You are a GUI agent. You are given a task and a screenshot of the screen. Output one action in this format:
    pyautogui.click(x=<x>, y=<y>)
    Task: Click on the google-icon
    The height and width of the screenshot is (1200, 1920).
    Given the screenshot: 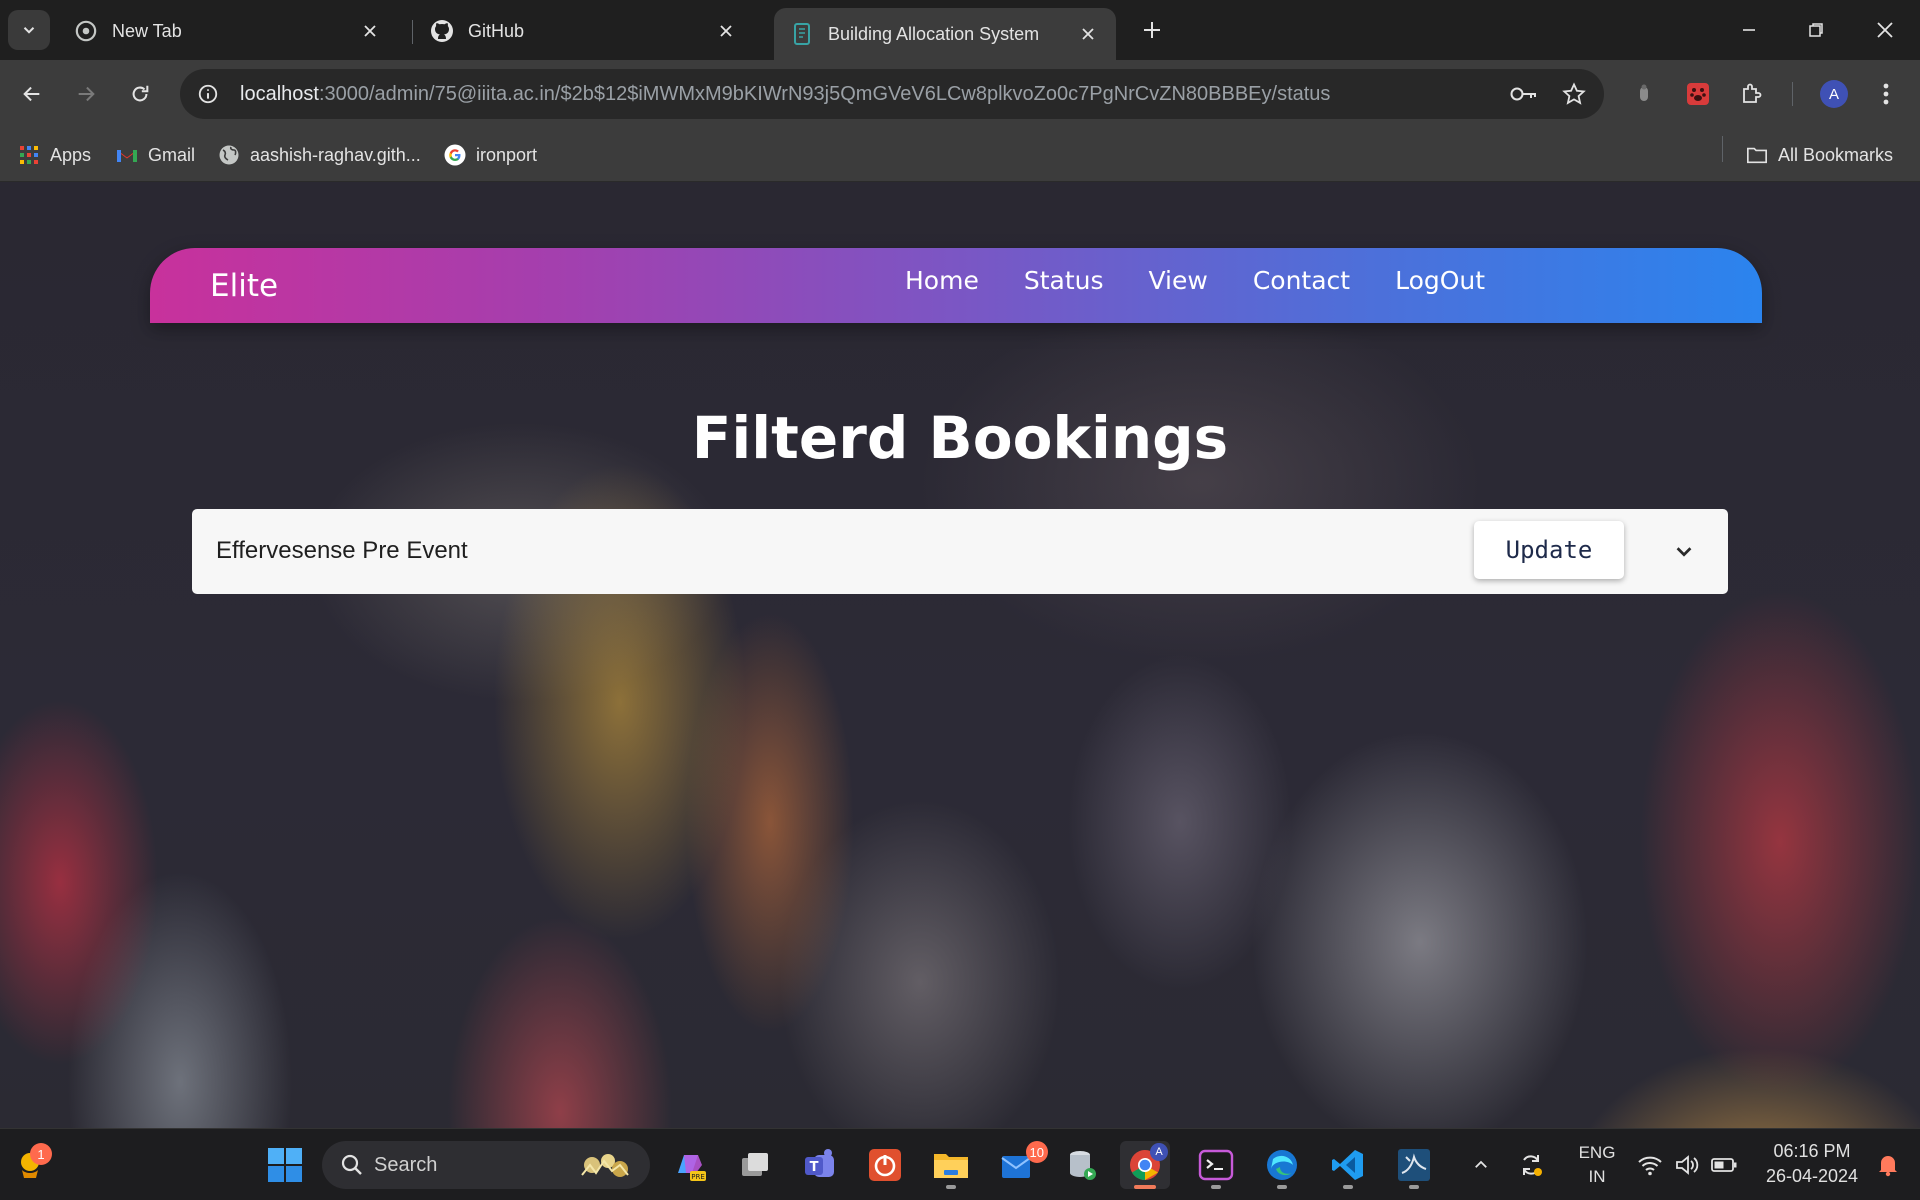 What is the action you would take?
    pyautogui.click(x=455, y=155)
    